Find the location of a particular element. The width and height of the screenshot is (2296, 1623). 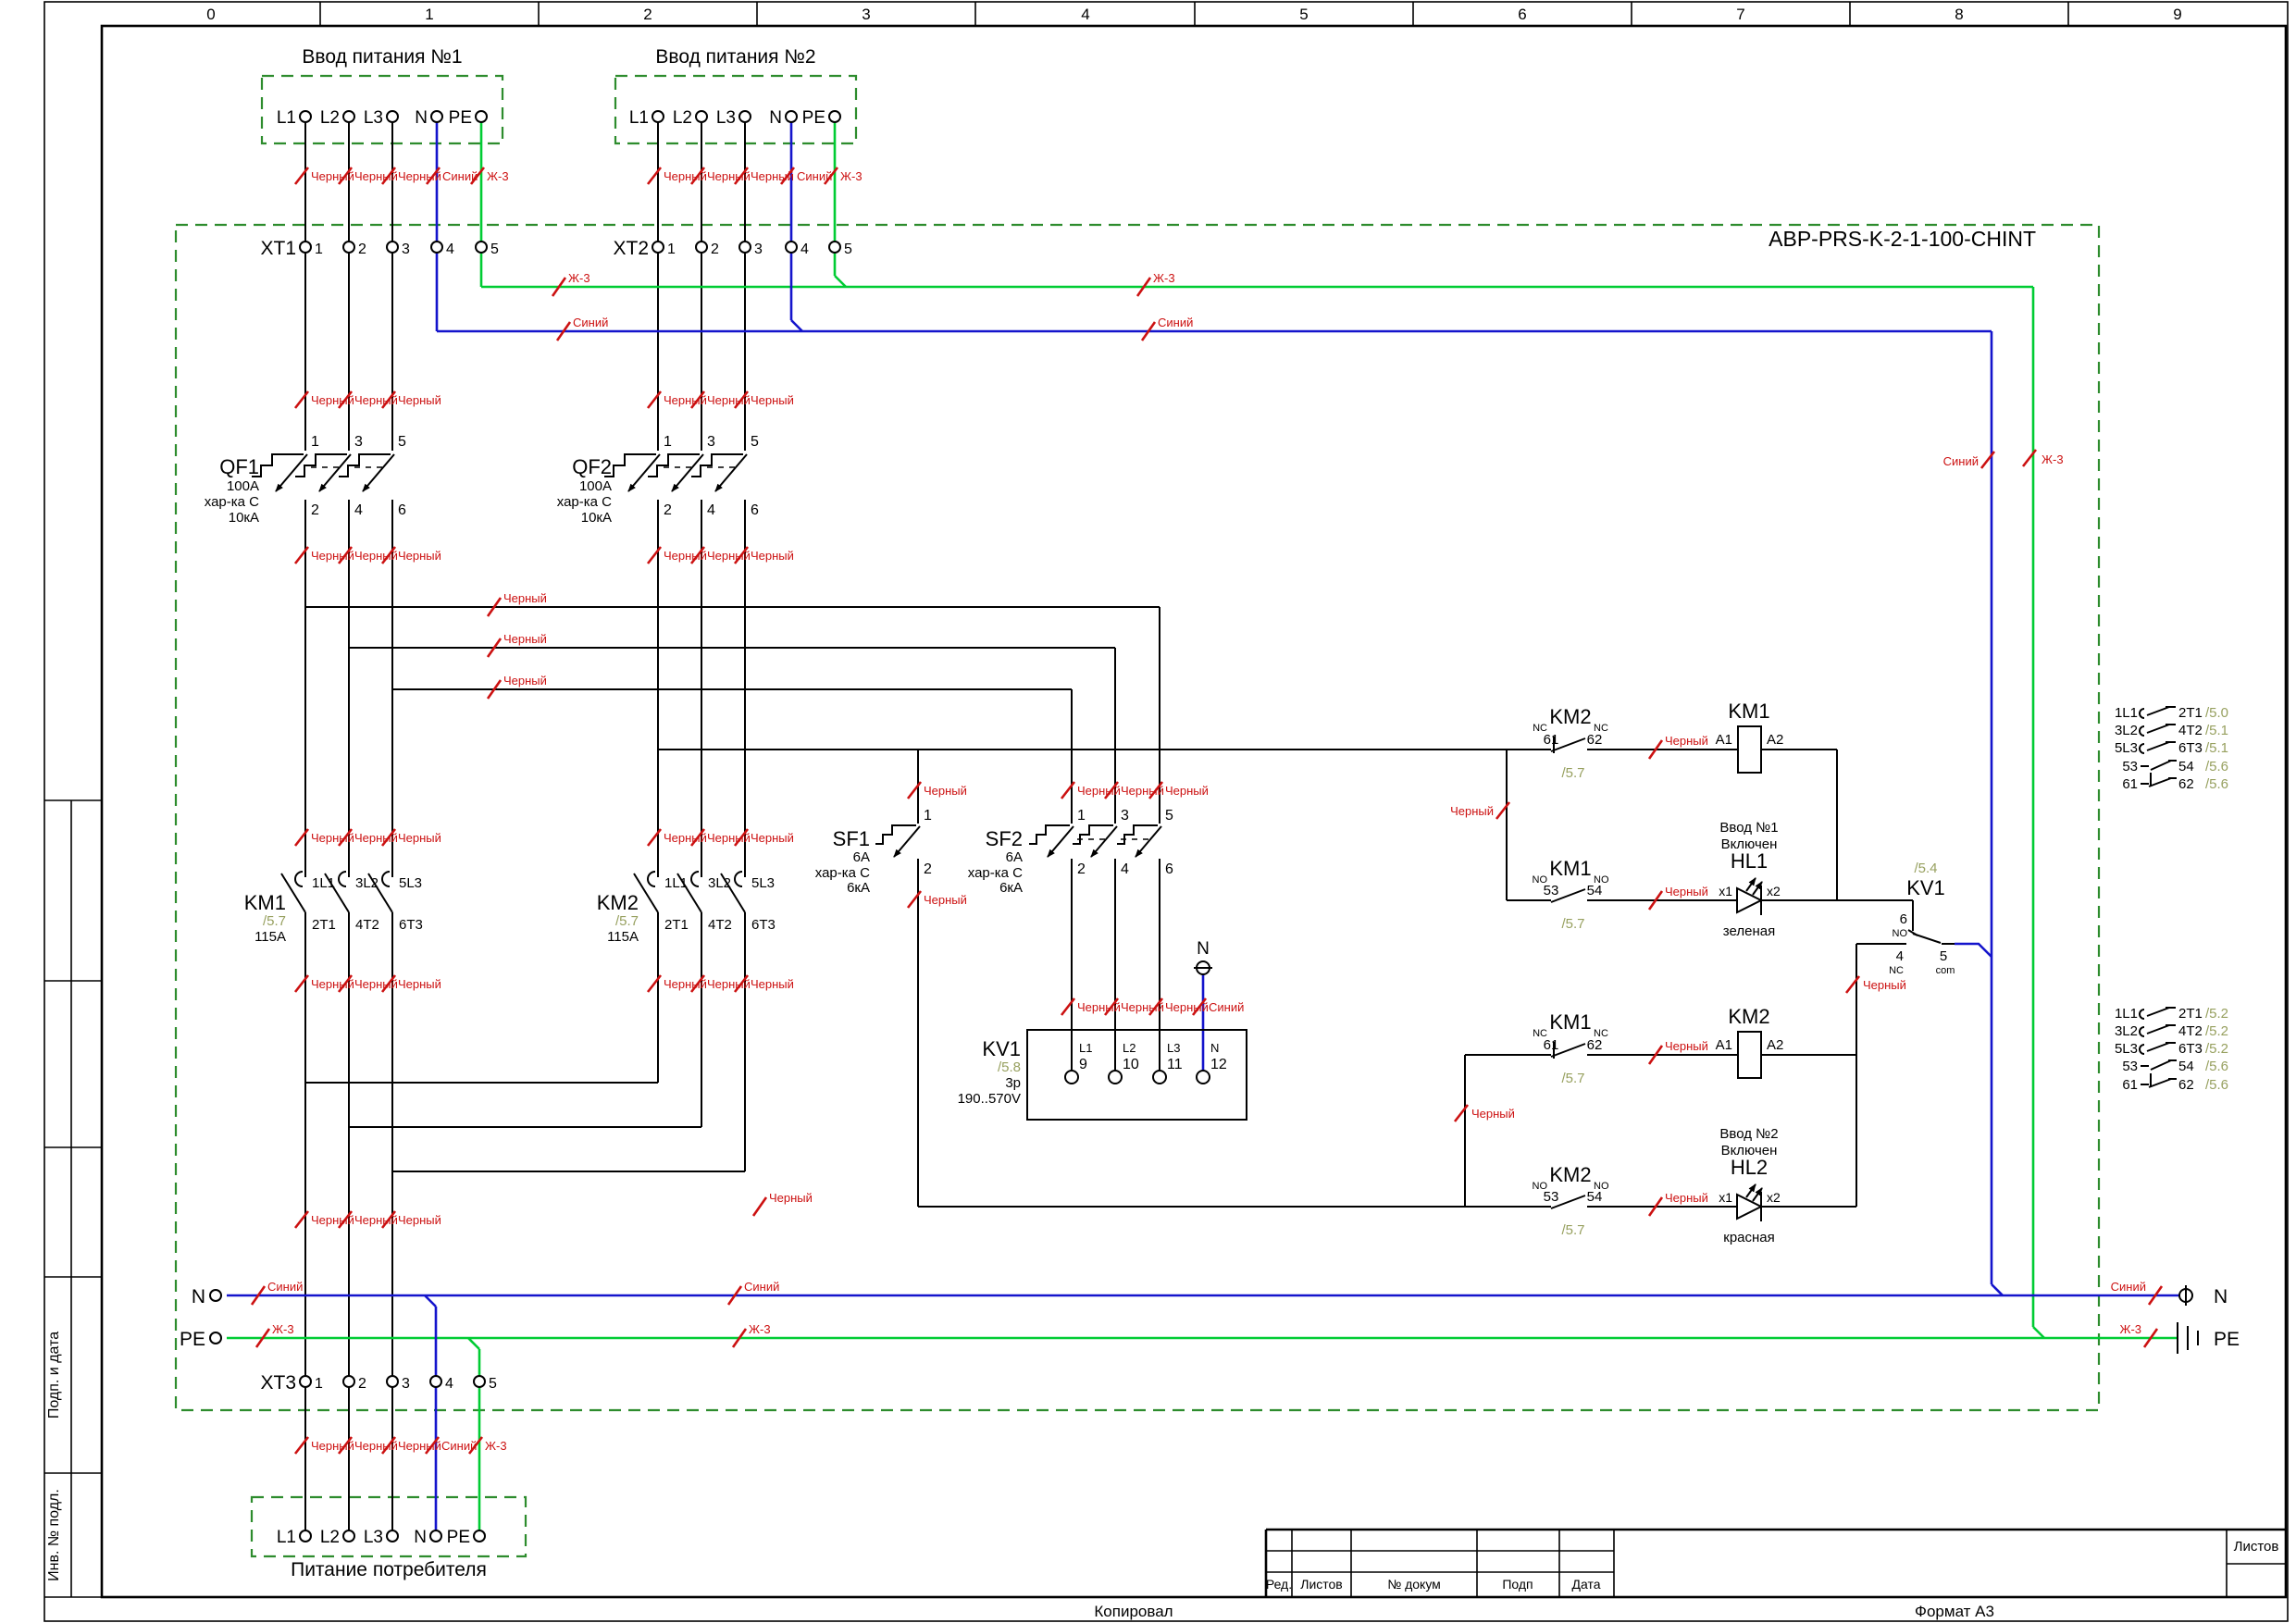

xt1-pin5: 5 is located at coordinates (495, 249).